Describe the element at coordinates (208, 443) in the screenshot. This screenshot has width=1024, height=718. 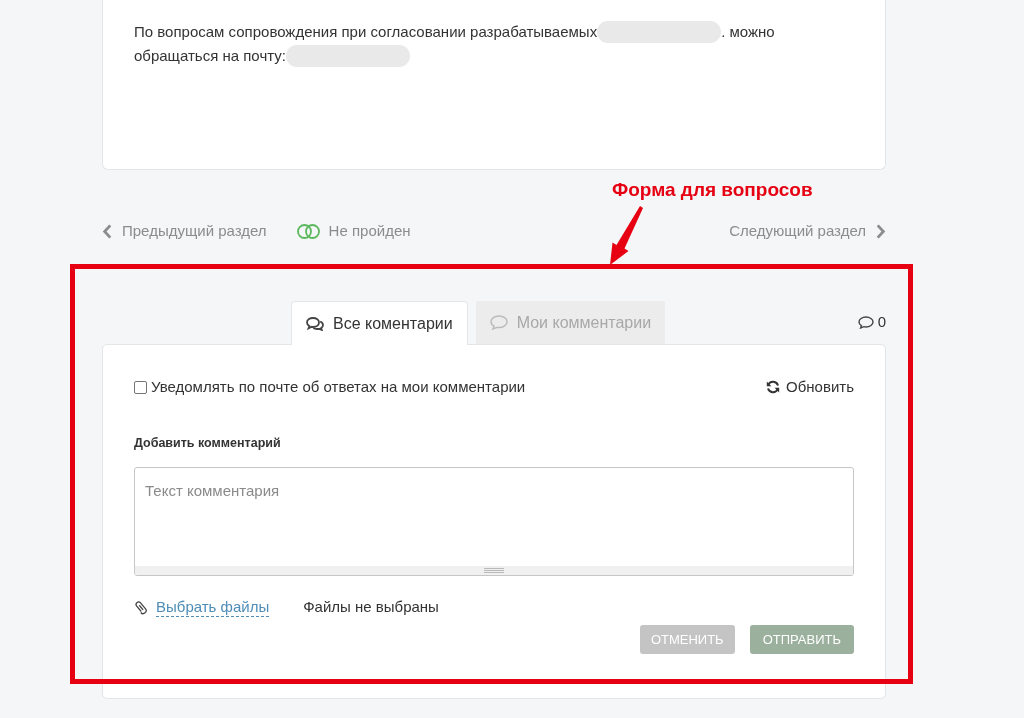
I see `add-comment-heading: Добавить комментарий` at that location.